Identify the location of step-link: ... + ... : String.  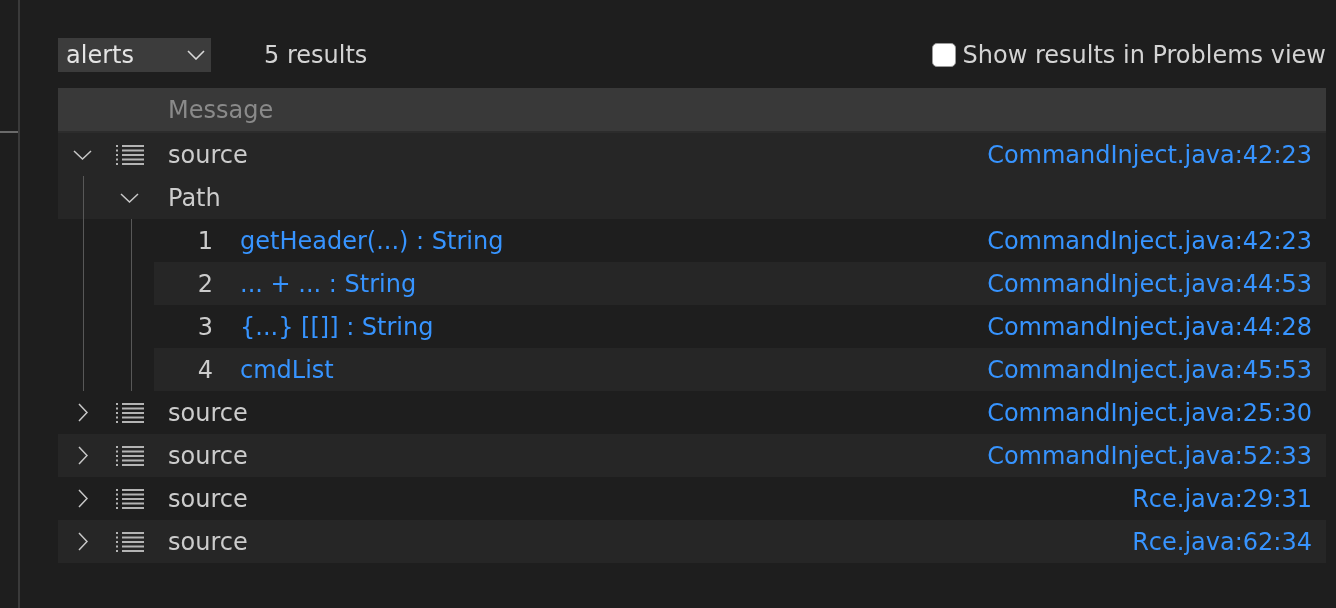
(328, 283).